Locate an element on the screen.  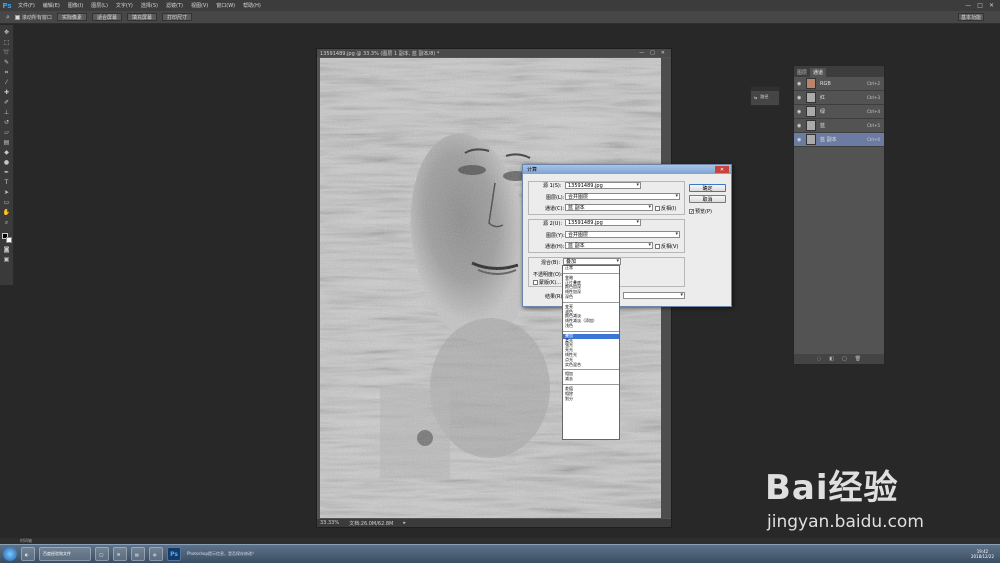
source1-select: 13591489.jpg is located at coordinates (603, 185).